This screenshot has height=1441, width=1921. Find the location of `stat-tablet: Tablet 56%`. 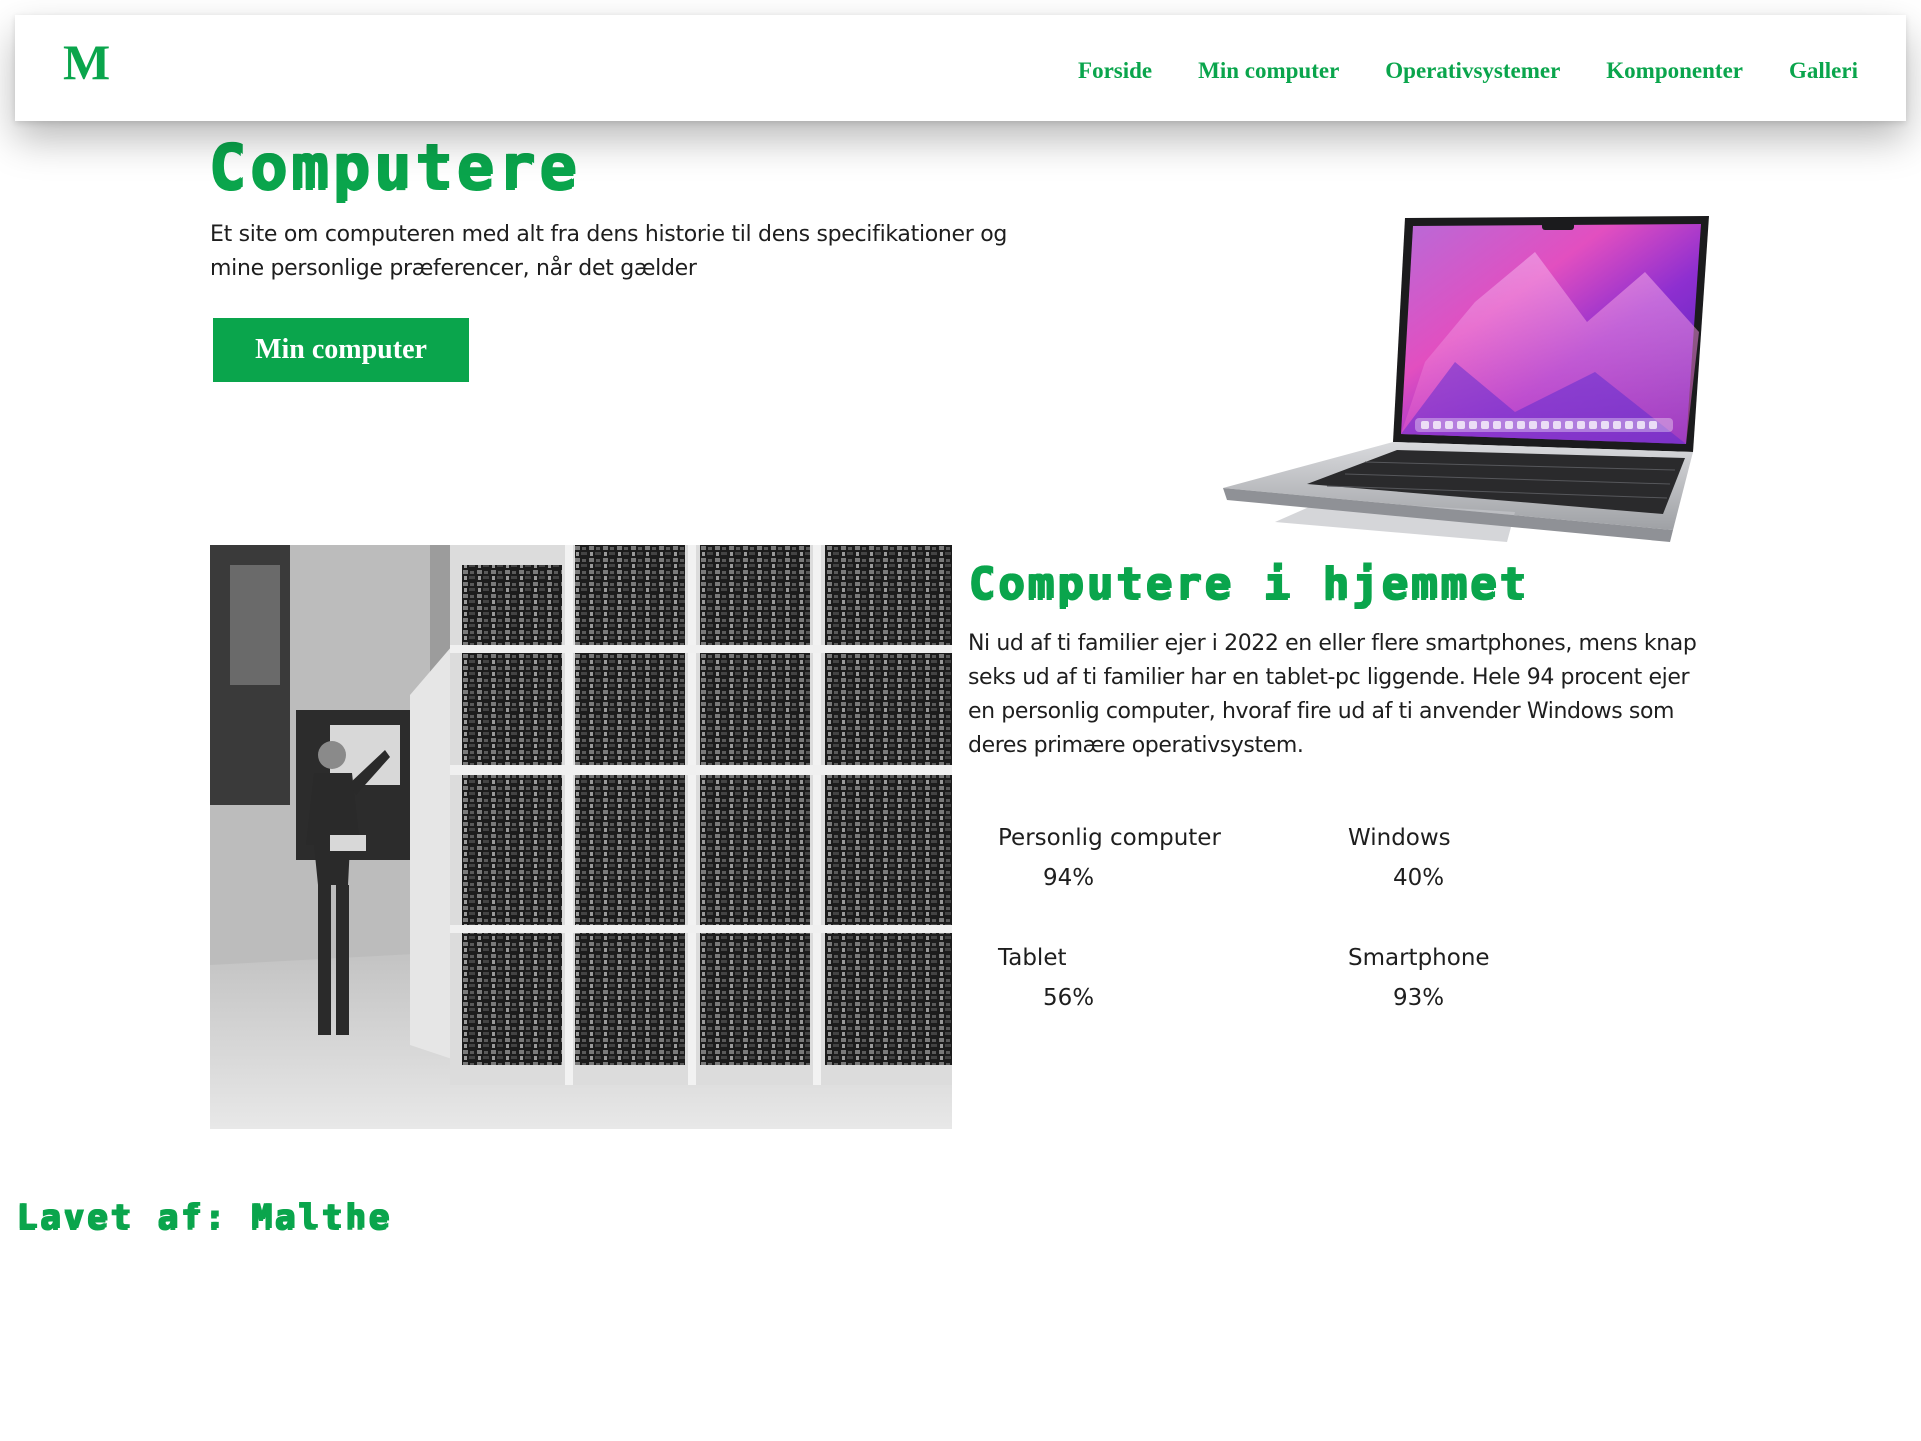

stat-tablet: Tablet 56% is located at coordinates (1046, 978).